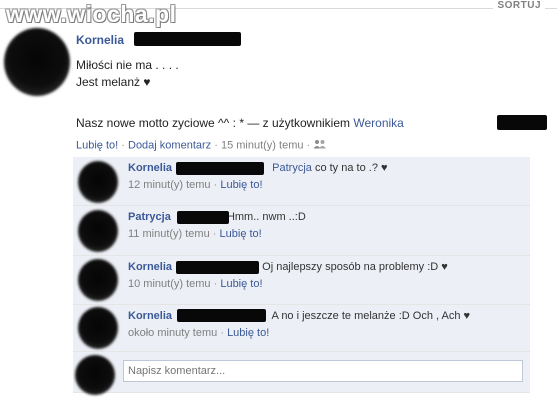  I want to click on comment-timestamp: 12 minut(y) temu, so click(169, 185).